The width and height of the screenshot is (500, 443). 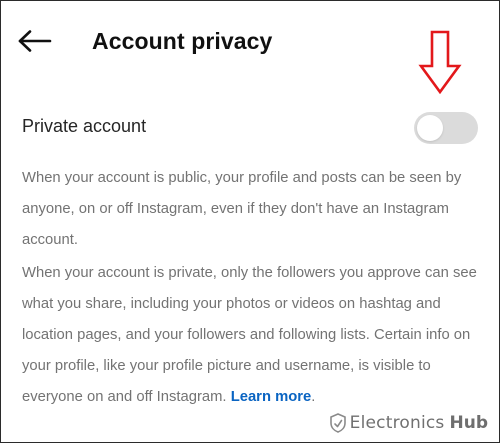 What do you see at coordinates (430, 128) in the screenshot?
I see `toggle-knob` at bounding box center [430, 128].